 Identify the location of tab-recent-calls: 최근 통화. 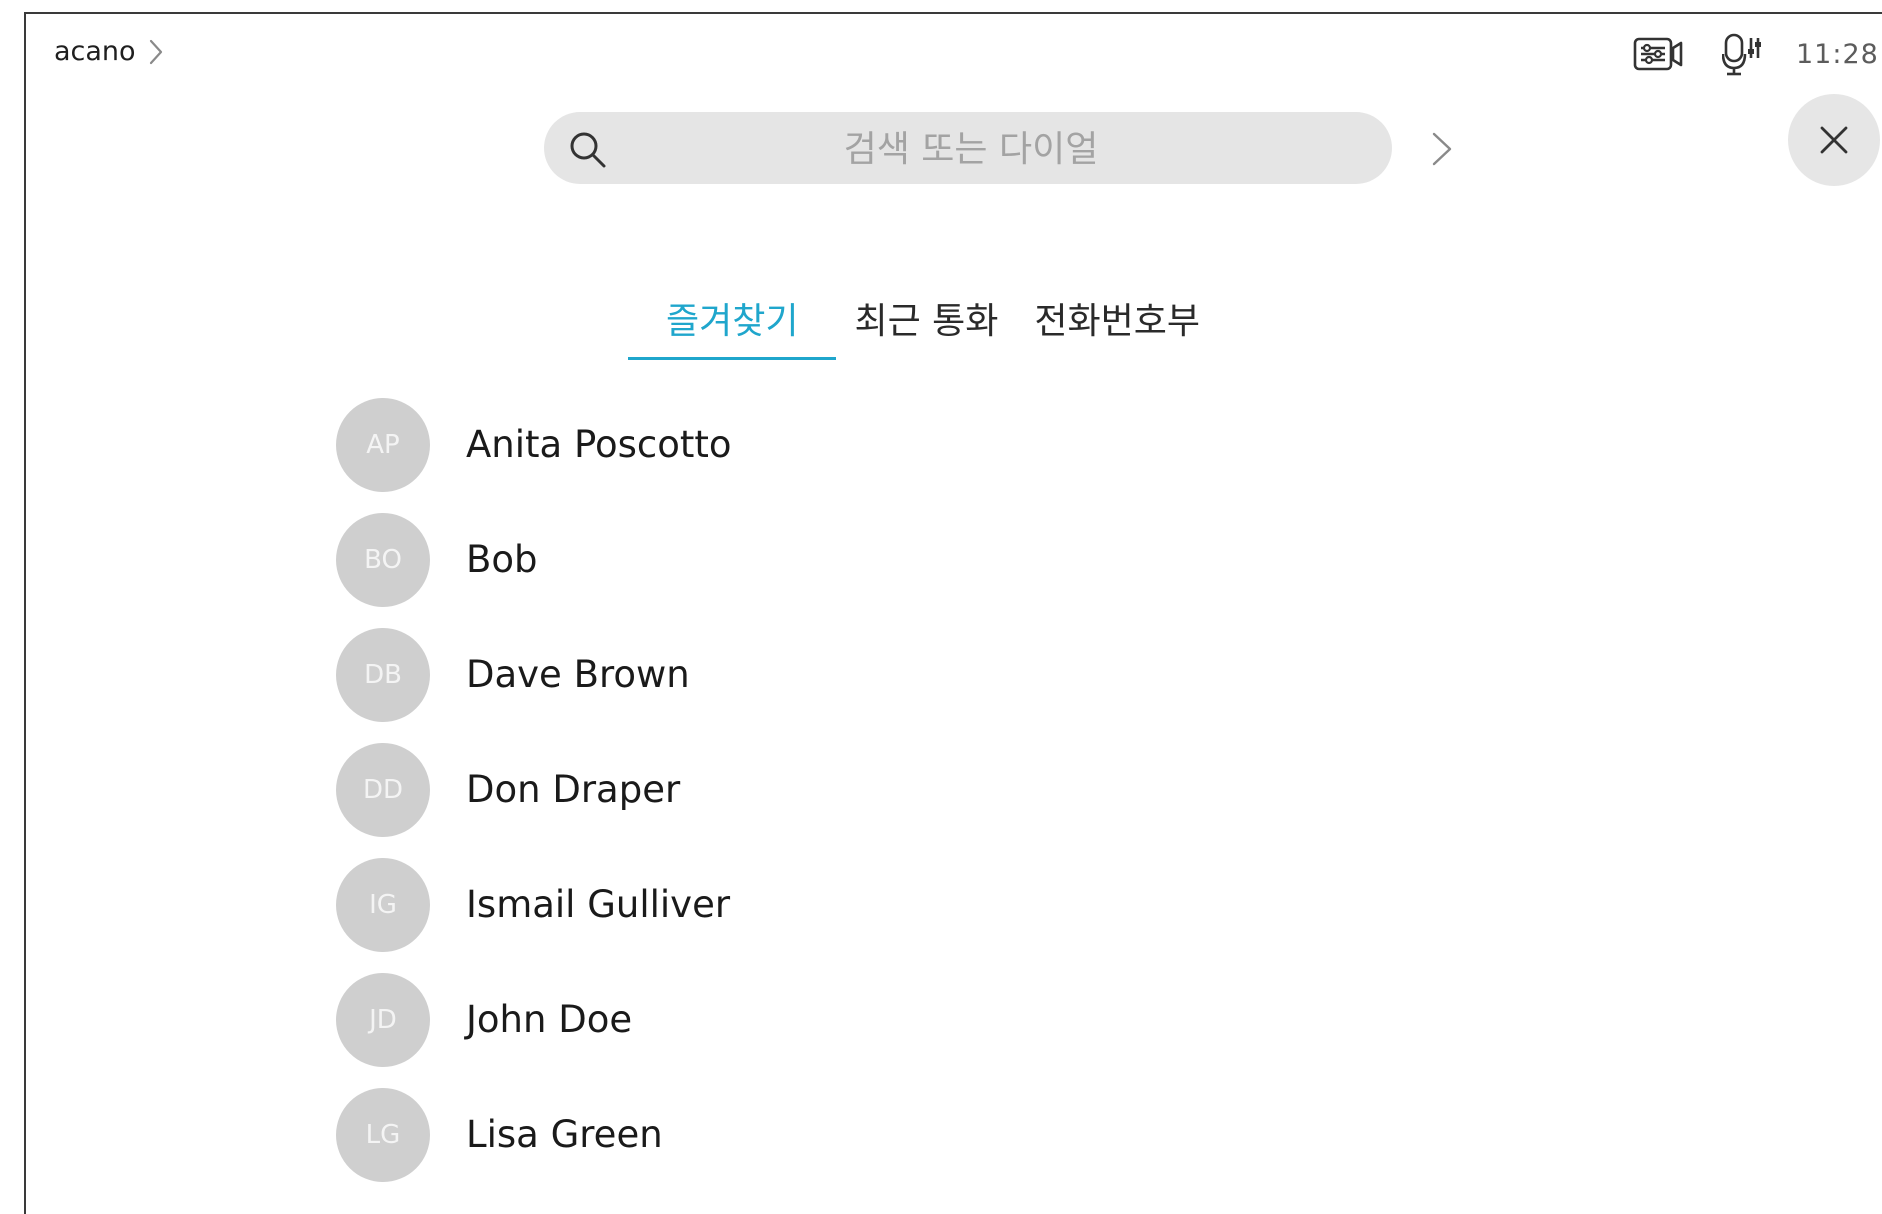
(926, 326).